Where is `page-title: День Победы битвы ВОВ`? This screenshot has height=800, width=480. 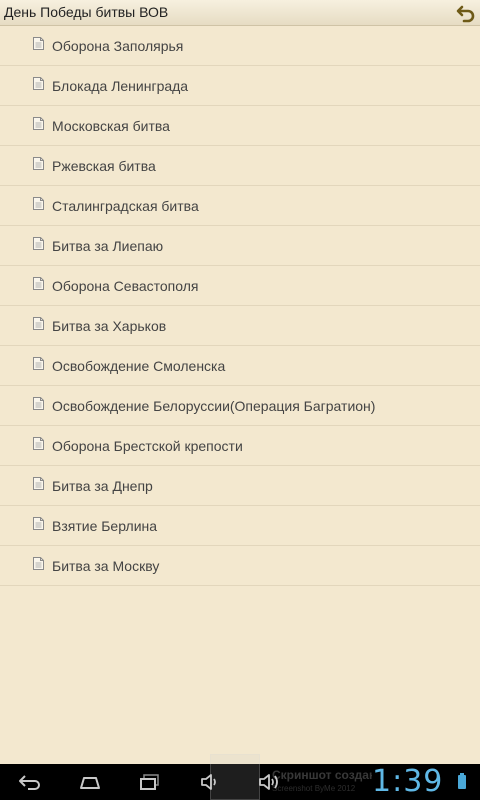 page-title: День Победы битвы ВОВ is located at coordinates (86, 12).